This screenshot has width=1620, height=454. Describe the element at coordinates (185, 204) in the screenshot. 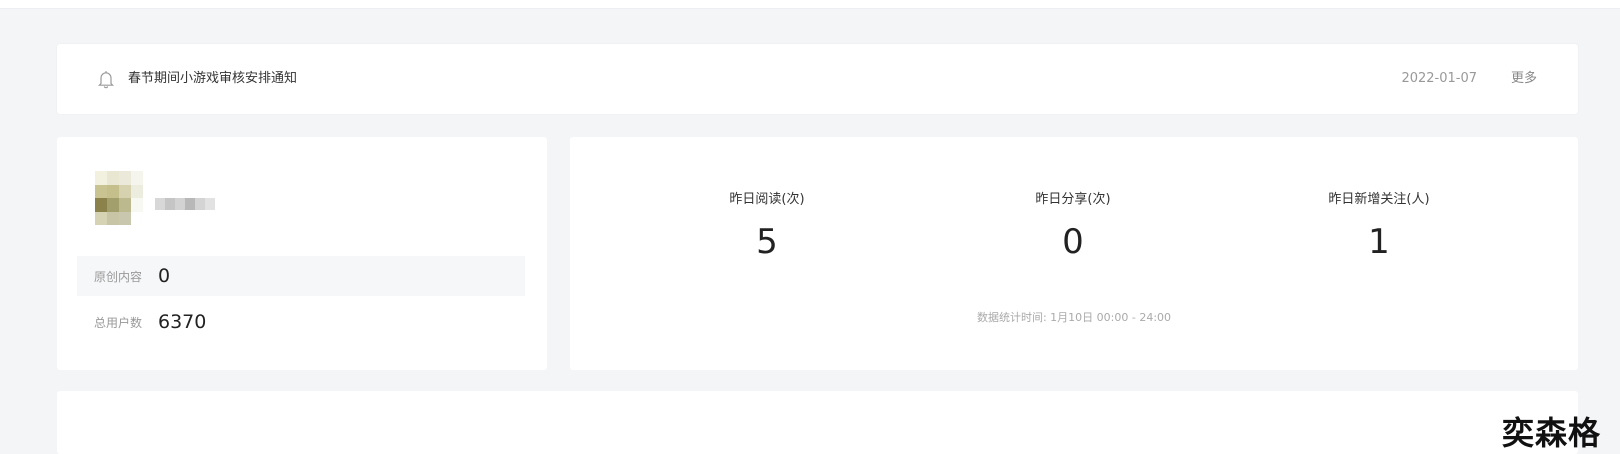

I see `account-name-redacted` at that location.